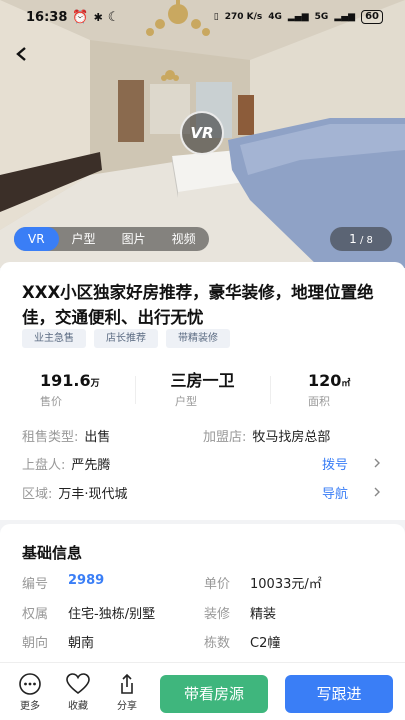 The image size is (405, 720). What do you see at coordinates (86, 580) in the screenshot?
I see `info-value-id: 2989` at bounding box center [86, 580].